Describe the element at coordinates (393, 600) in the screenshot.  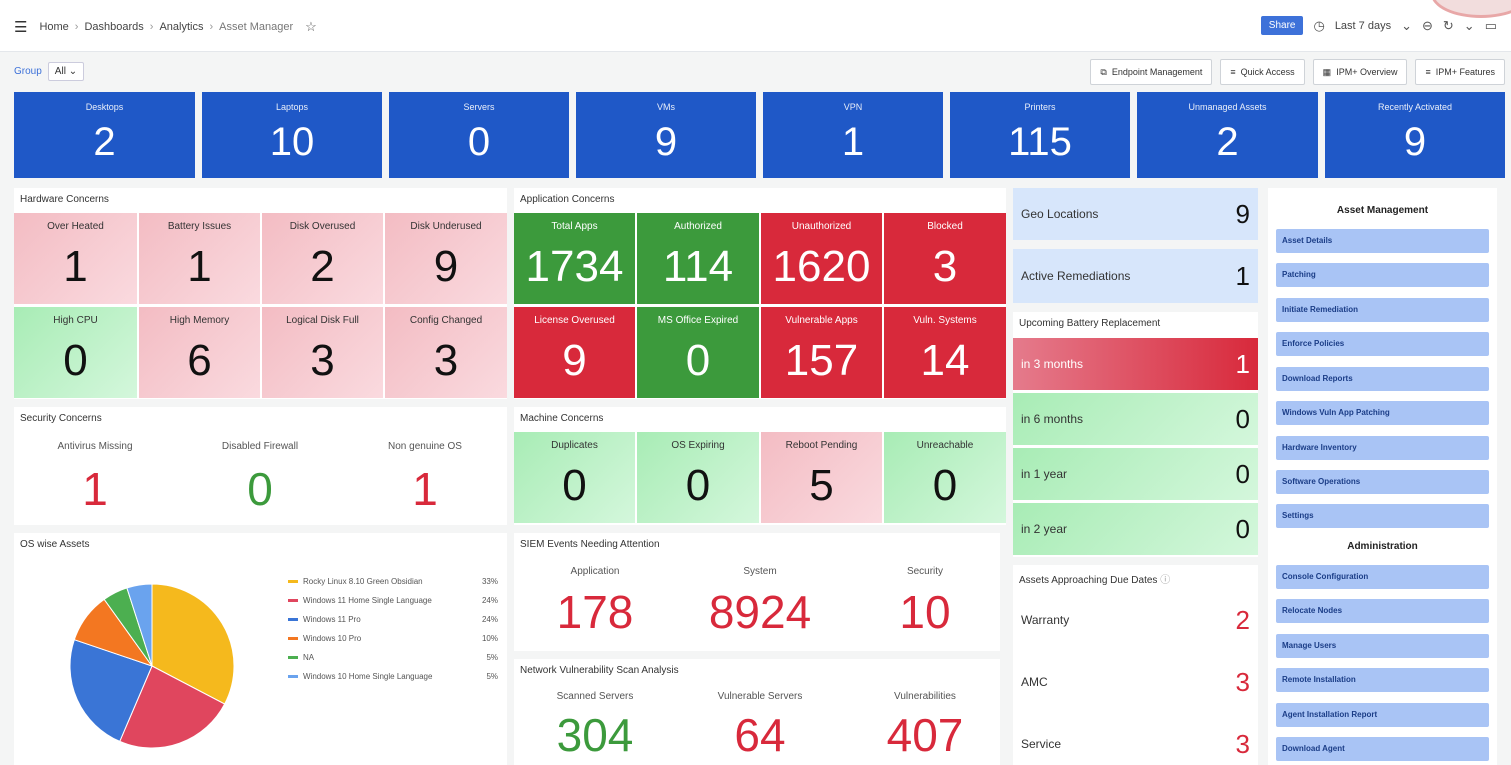
I see `legend-item: Windows 11 Home Single Language 24%` at that location.